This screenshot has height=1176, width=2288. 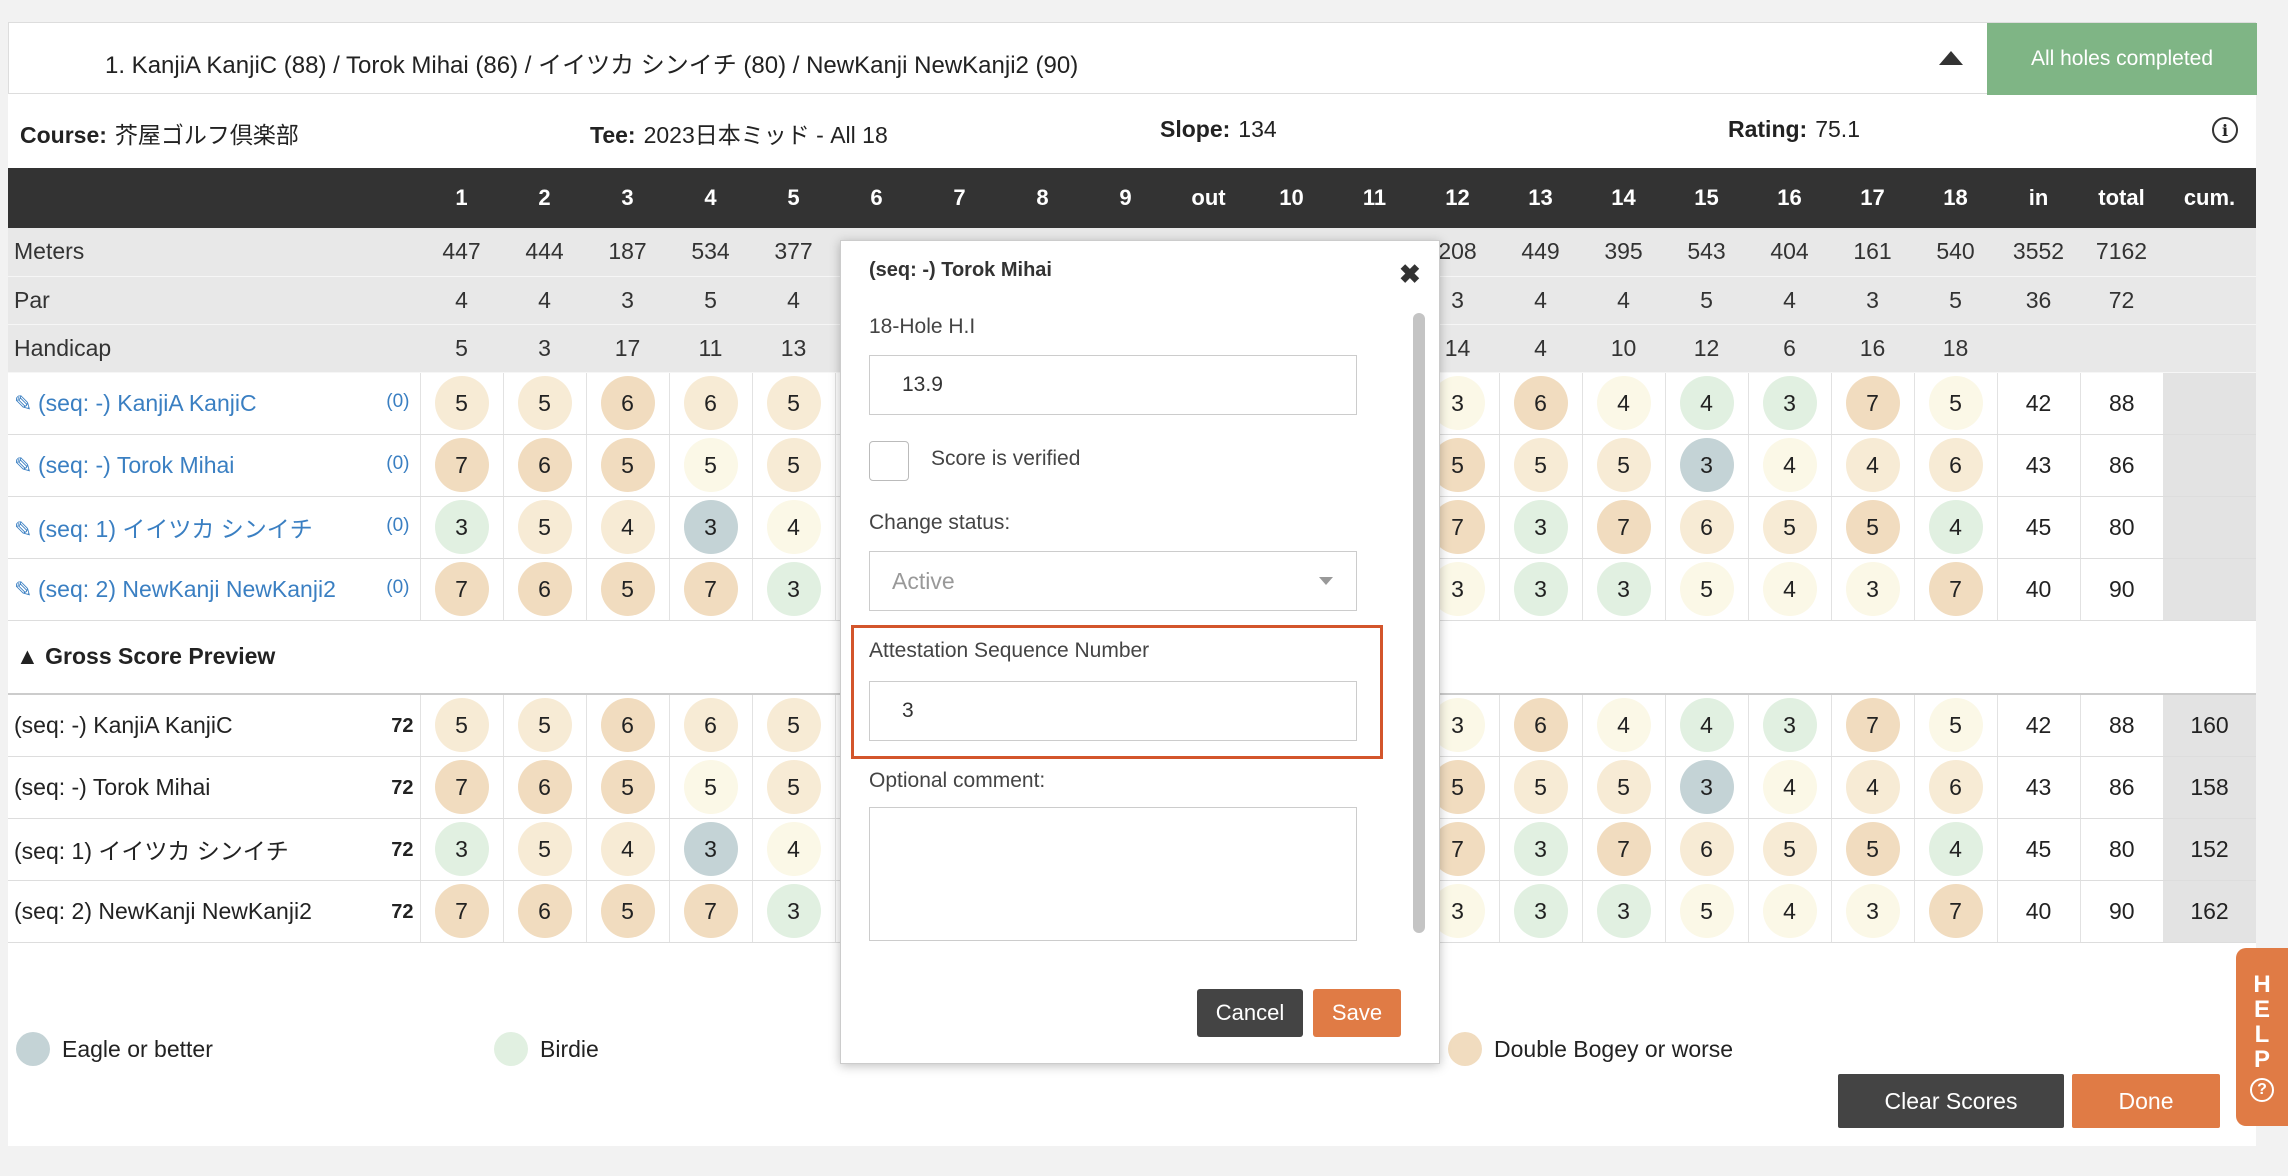 What do you see at coordinates (175, 529) in the screenshot?
I see `player-name-link: (seq: 1) イイツカ シンイチ` at bounding box center [175, 529].